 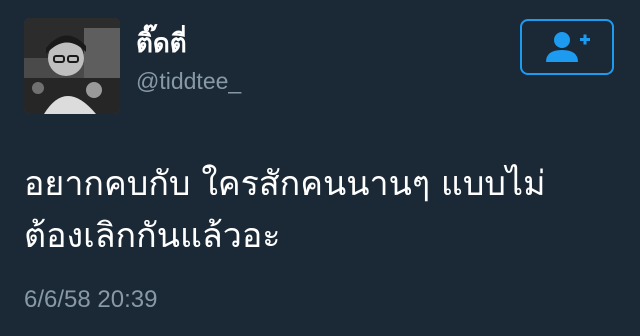 What do you see at coordinates (161, 44) in the screenshot?
I see `display-name: ติ๊ดตี่` at bounding box center [161, 44].